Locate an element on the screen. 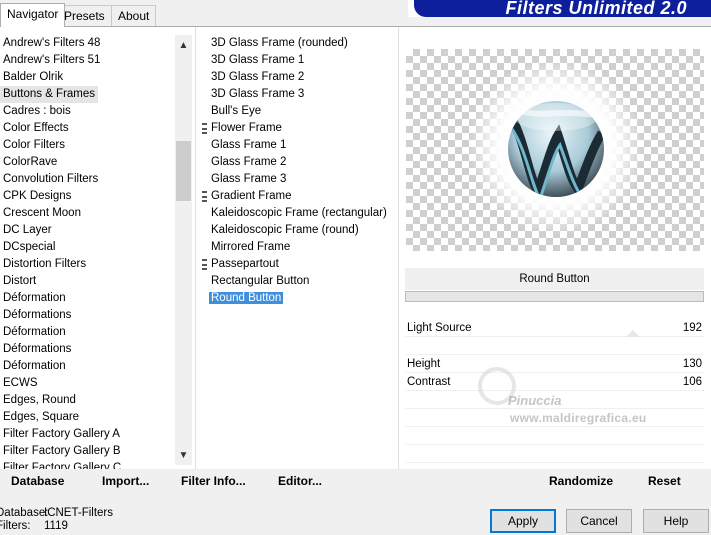 The image size is (711, 535). param-label: Light Source is located at coordinates (439, 328).